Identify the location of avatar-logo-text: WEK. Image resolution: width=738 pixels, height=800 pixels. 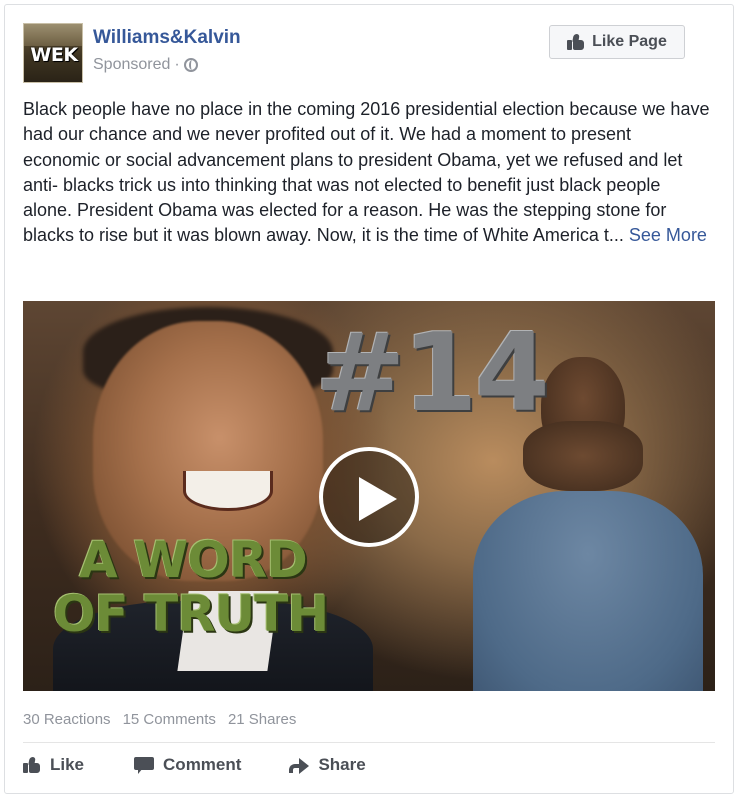
(54, 55).